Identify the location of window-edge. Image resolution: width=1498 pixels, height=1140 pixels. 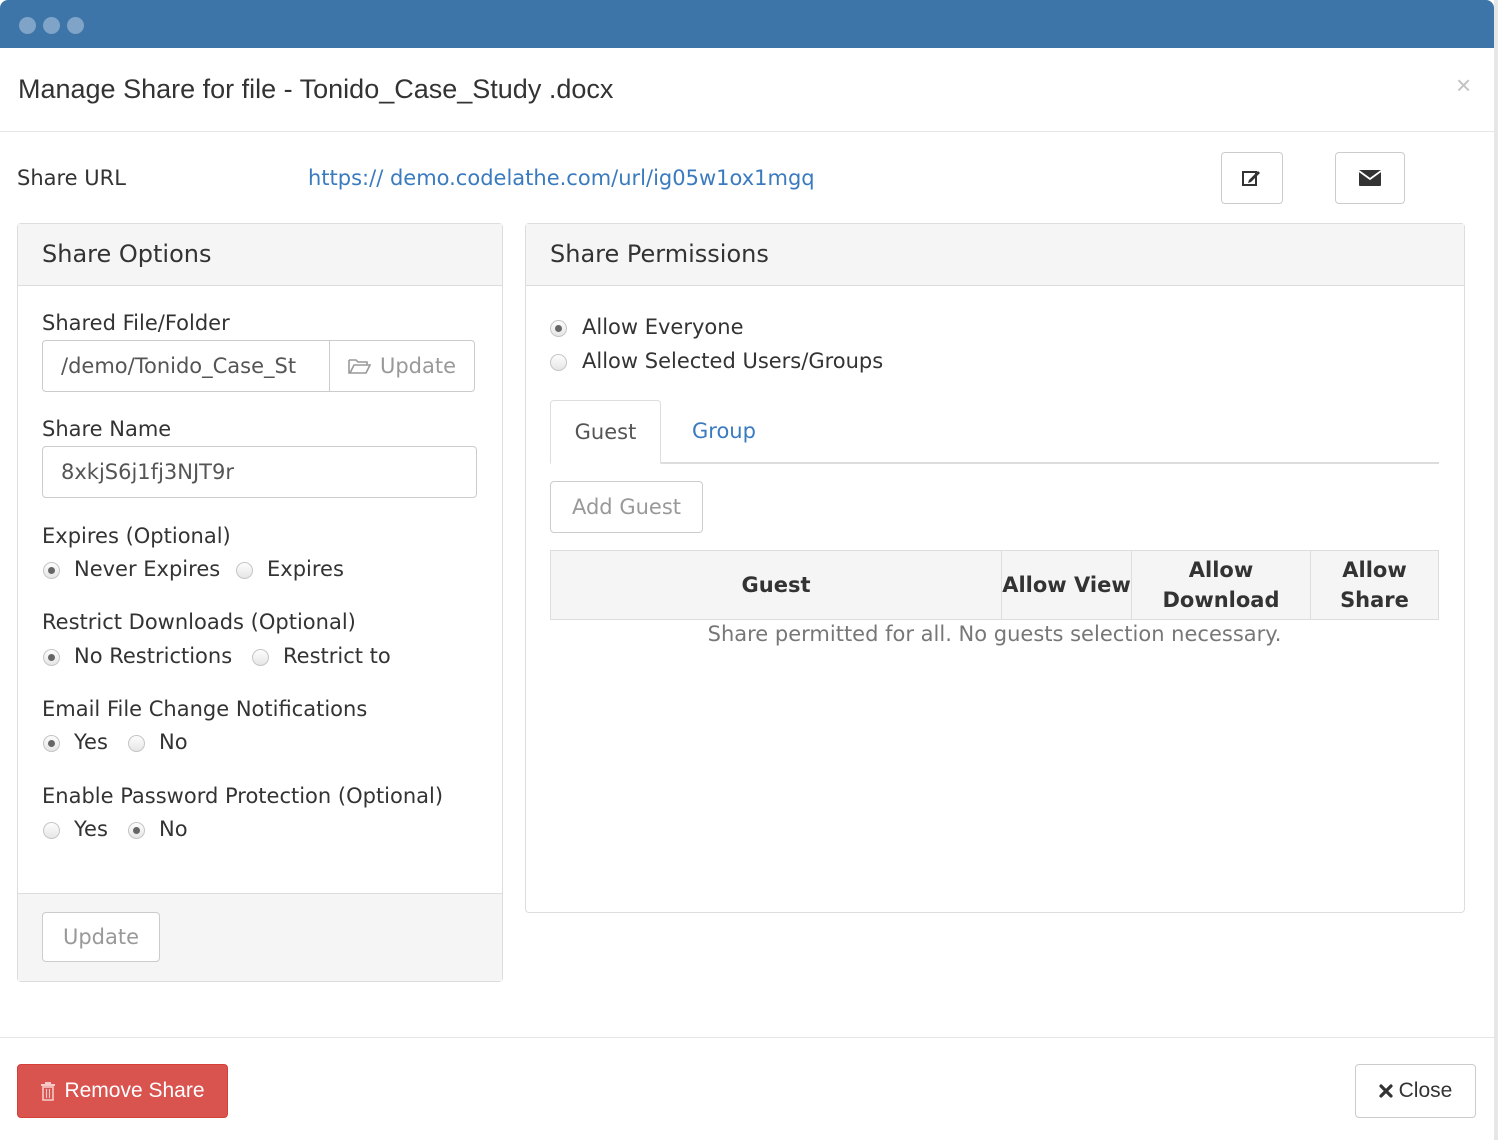
(1496, 570).